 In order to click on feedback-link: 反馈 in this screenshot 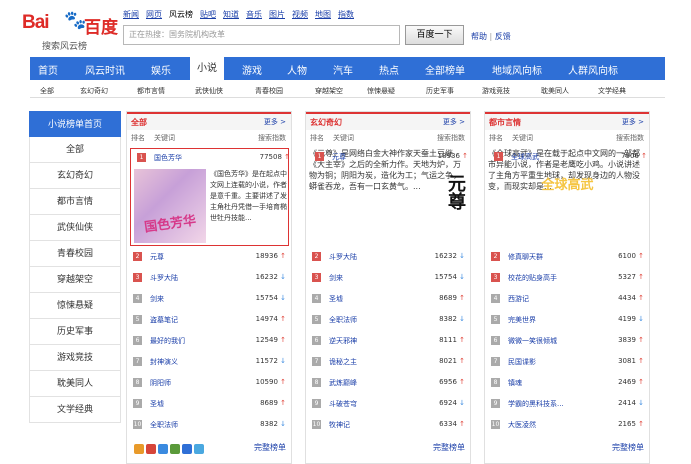, I will do `click(503, 36)`.